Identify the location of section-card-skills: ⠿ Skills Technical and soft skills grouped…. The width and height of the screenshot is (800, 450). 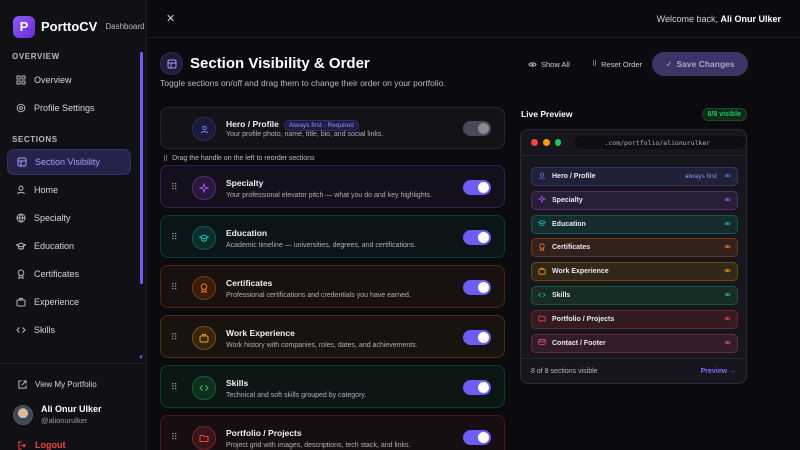
(332, 386).